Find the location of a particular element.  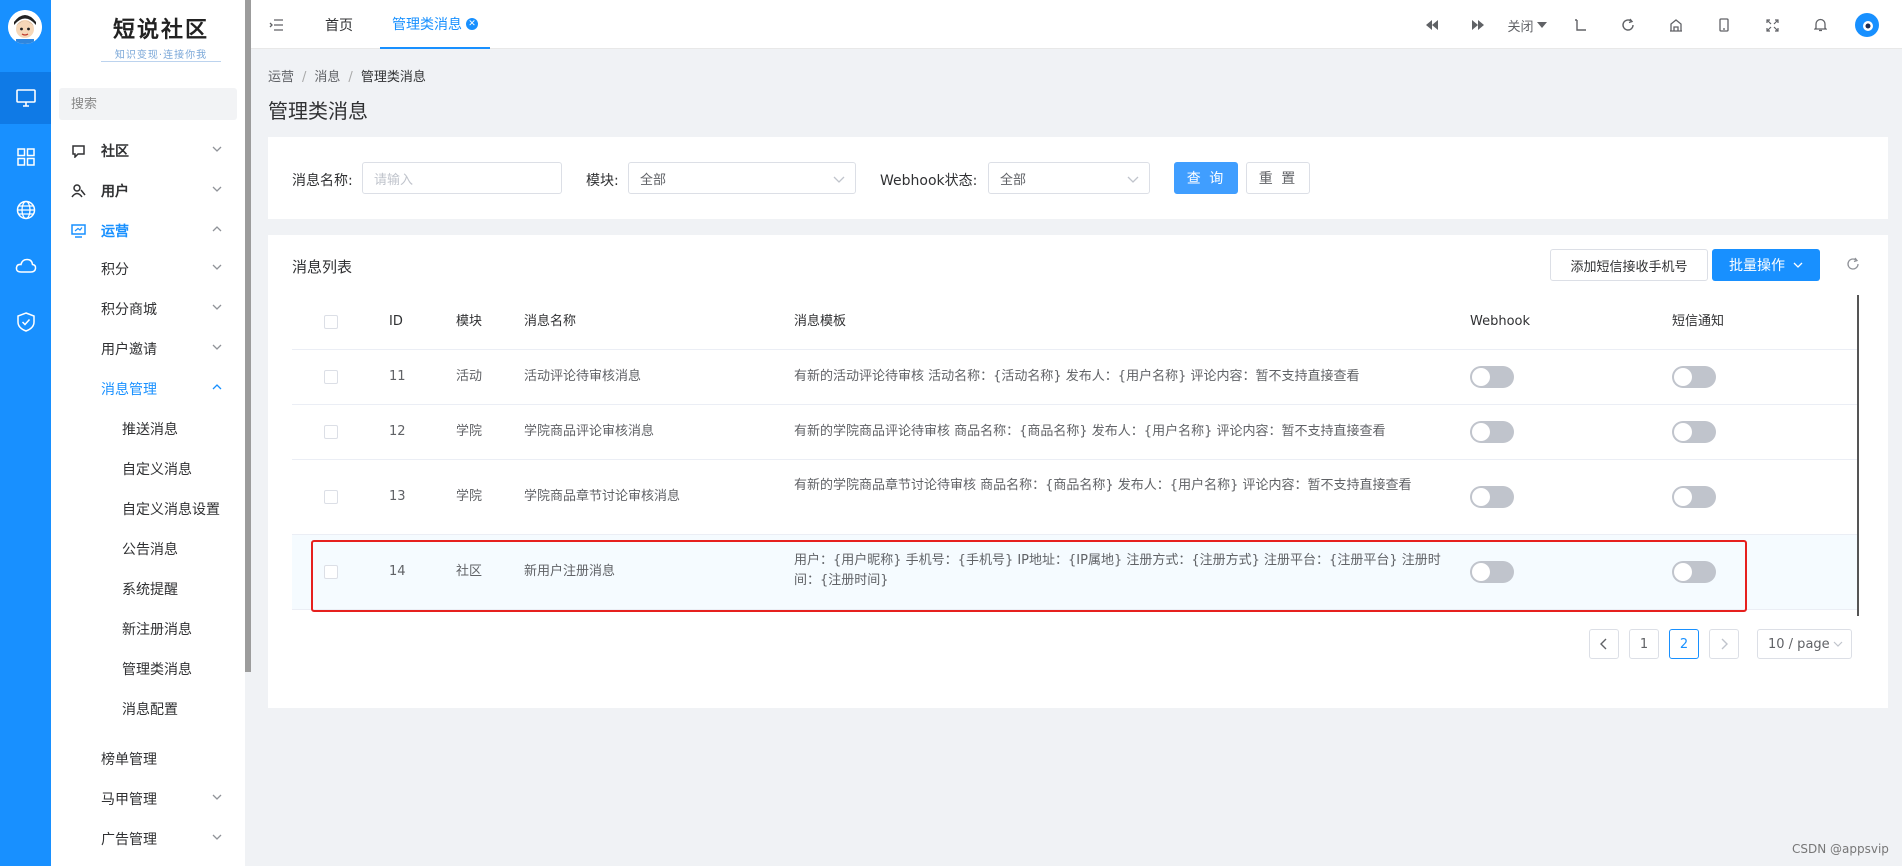

bell-icon is located at coordinates (1820, 25).